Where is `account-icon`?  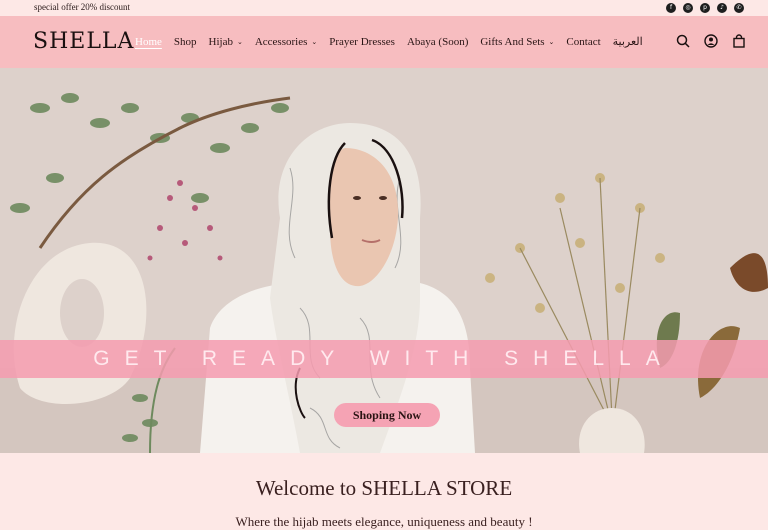
account-icon is located at coordinates (711, 41).